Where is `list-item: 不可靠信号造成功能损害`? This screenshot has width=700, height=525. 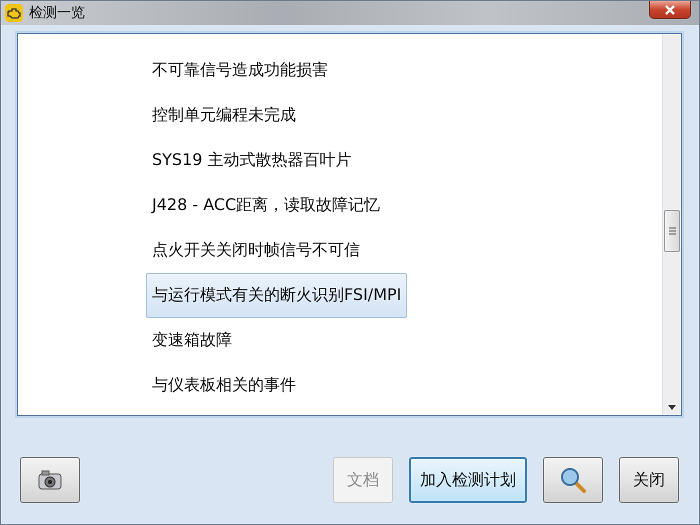 list-item: 不可靠信号造成功能损害 is located at coordinates (240, 70).